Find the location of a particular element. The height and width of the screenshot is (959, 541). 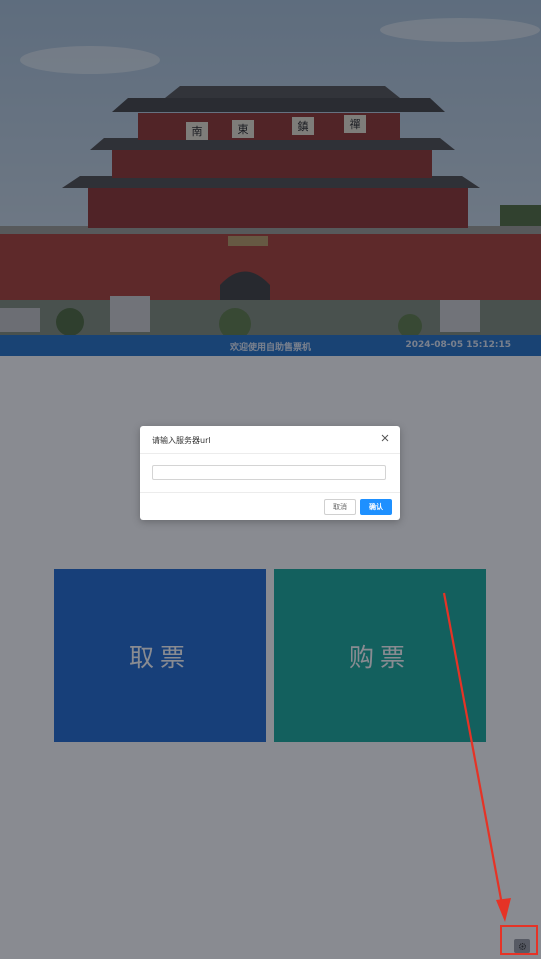

close-icon is located at coordinates (385, 438).